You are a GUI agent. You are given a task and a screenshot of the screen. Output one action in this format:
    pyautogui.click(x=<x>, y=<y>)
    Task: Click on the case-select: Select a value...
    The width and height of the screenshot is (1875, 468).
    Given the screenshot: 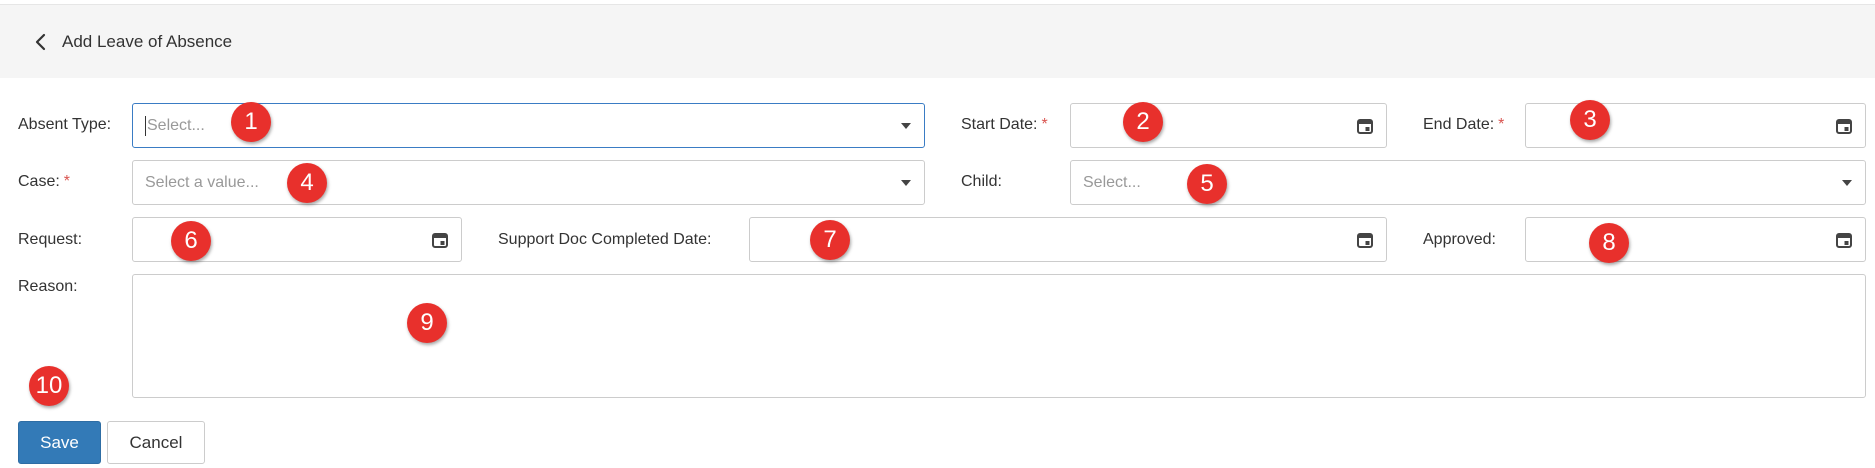 What is the action you would take?
    pyautogui.click(x=528, y=182)
    